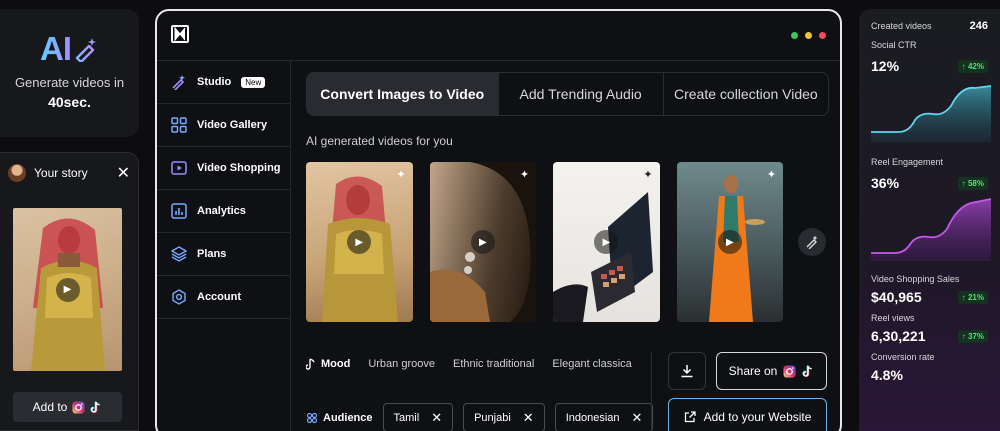  Describe the element at coordinates (178, 297) in the screenshot. I see `settings-hexagon-icon` at that location.